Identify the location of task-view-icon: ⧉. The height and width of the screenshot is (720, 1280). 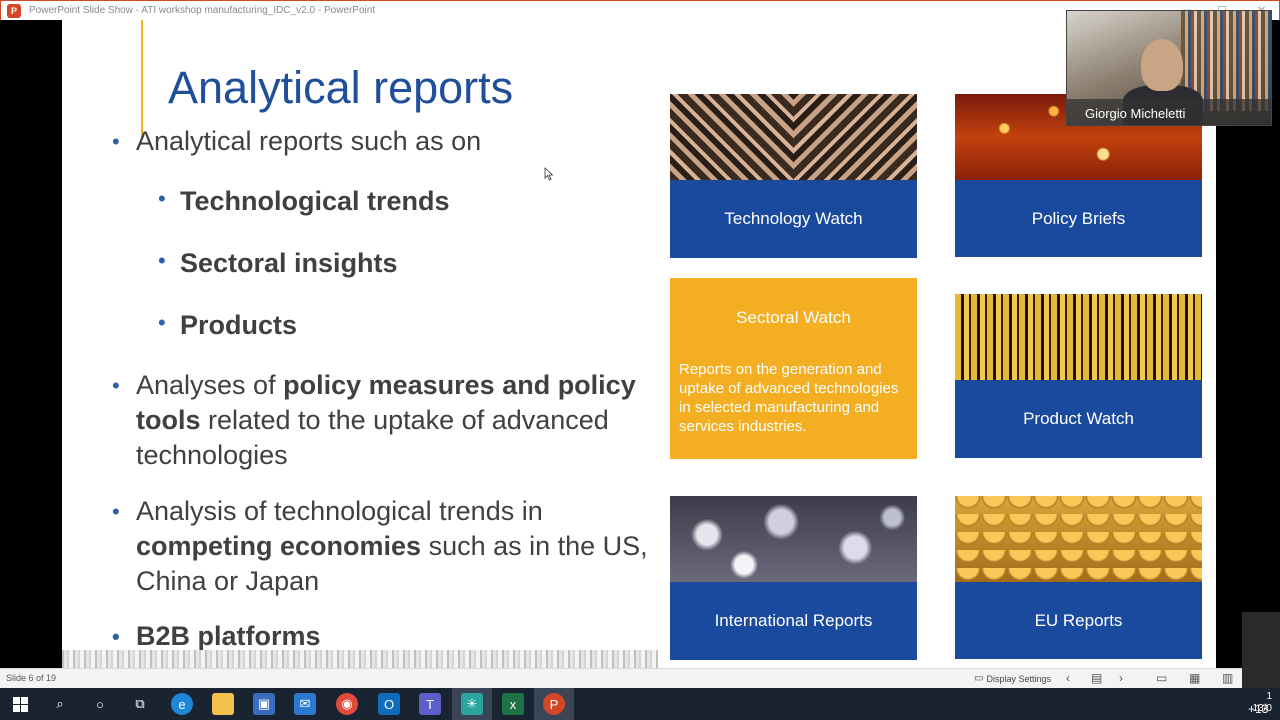
(140, 704).